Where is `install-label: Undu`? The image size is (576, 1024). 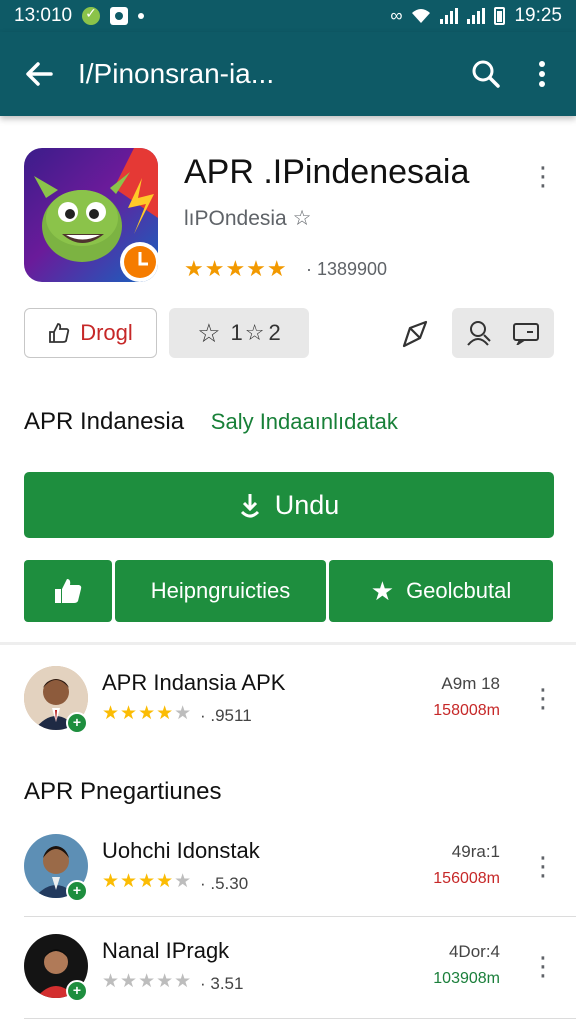
install-label: Undu is located at coordinates (307, 504).